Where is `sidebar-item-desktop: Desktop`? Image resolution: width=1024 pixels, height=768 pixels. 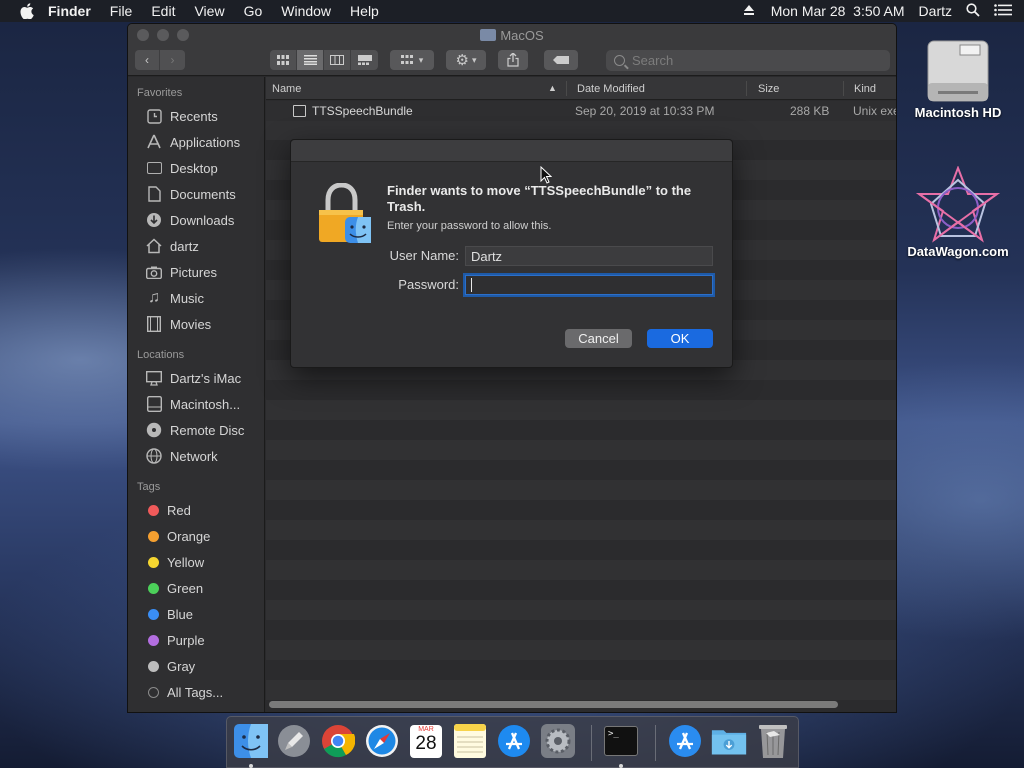 sidebar-item-desktop: Desktop is located at coordinates (196, 168).